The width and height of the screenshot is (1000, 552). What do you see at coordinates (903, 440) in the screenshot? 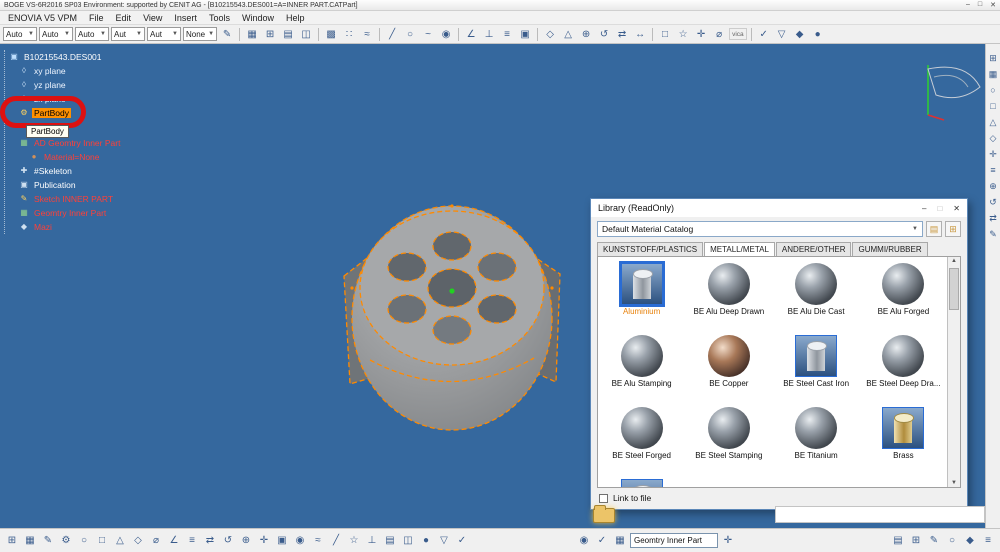
I see `material-item: Brass` at bounding box center [903, 440].